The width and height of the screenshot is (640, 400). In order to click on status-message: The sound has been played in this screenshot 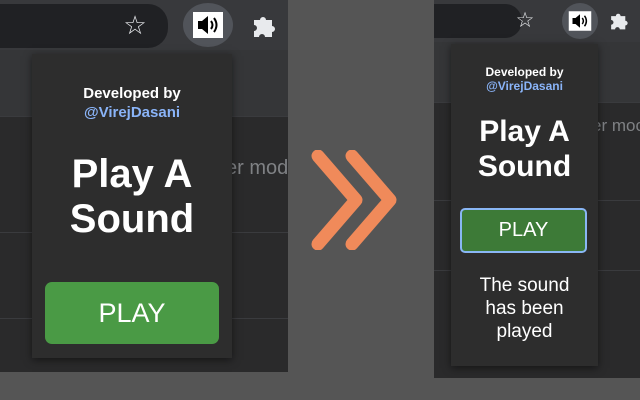, I will do `click(524, 308)`.